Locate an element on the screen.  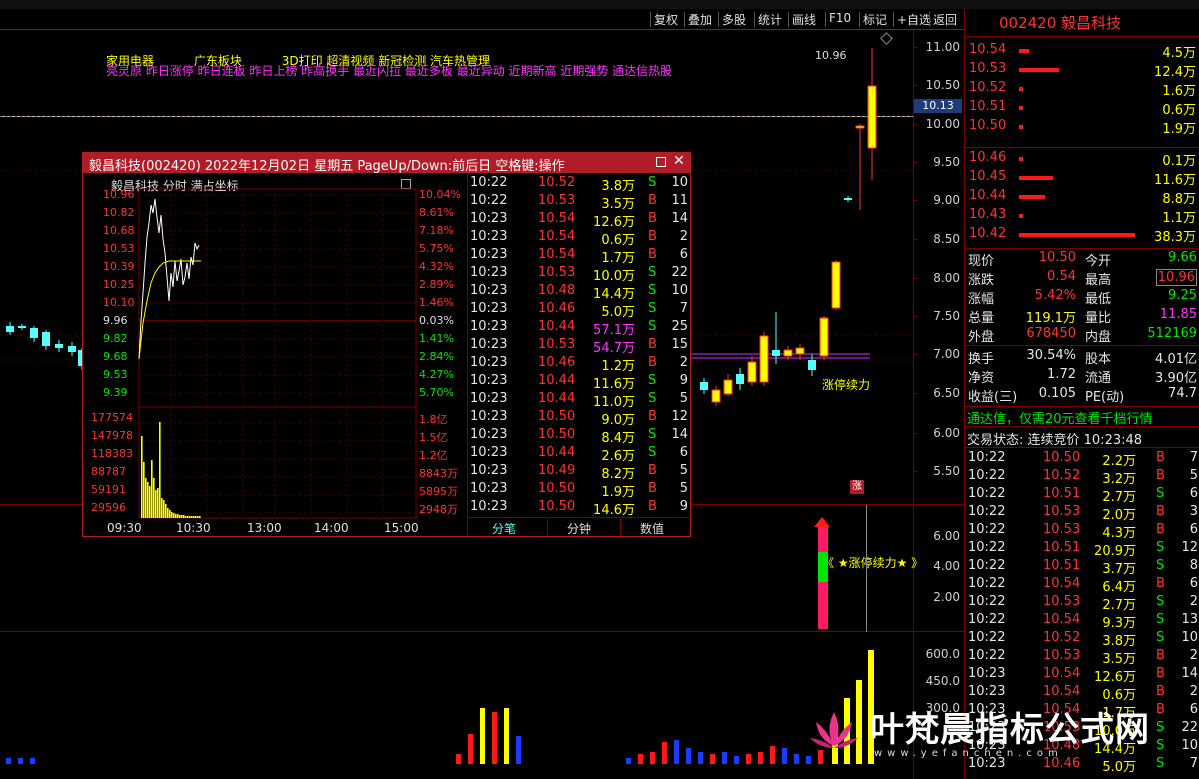
quote-label: 收益(三) is located at coordinates (993, 397).